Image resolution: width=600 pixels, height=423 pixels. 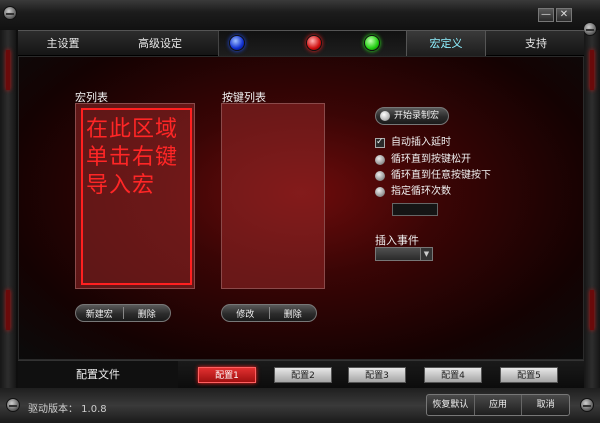 I want to click on start-record-button: 开始录制宏, so click(x=412, y=116).